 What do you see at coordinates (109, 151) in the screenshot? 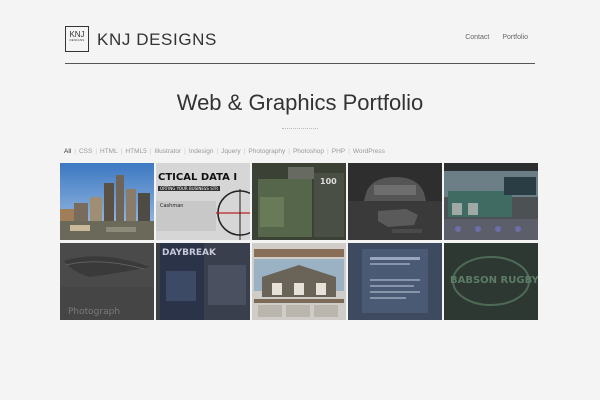
I see `filter-html: HTML` at bounding box center [109, 151].